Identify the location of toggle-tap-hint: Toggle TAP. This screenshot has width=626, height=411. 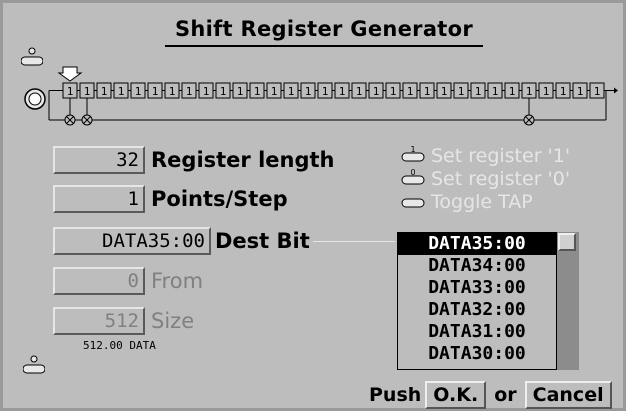
(482, 202).